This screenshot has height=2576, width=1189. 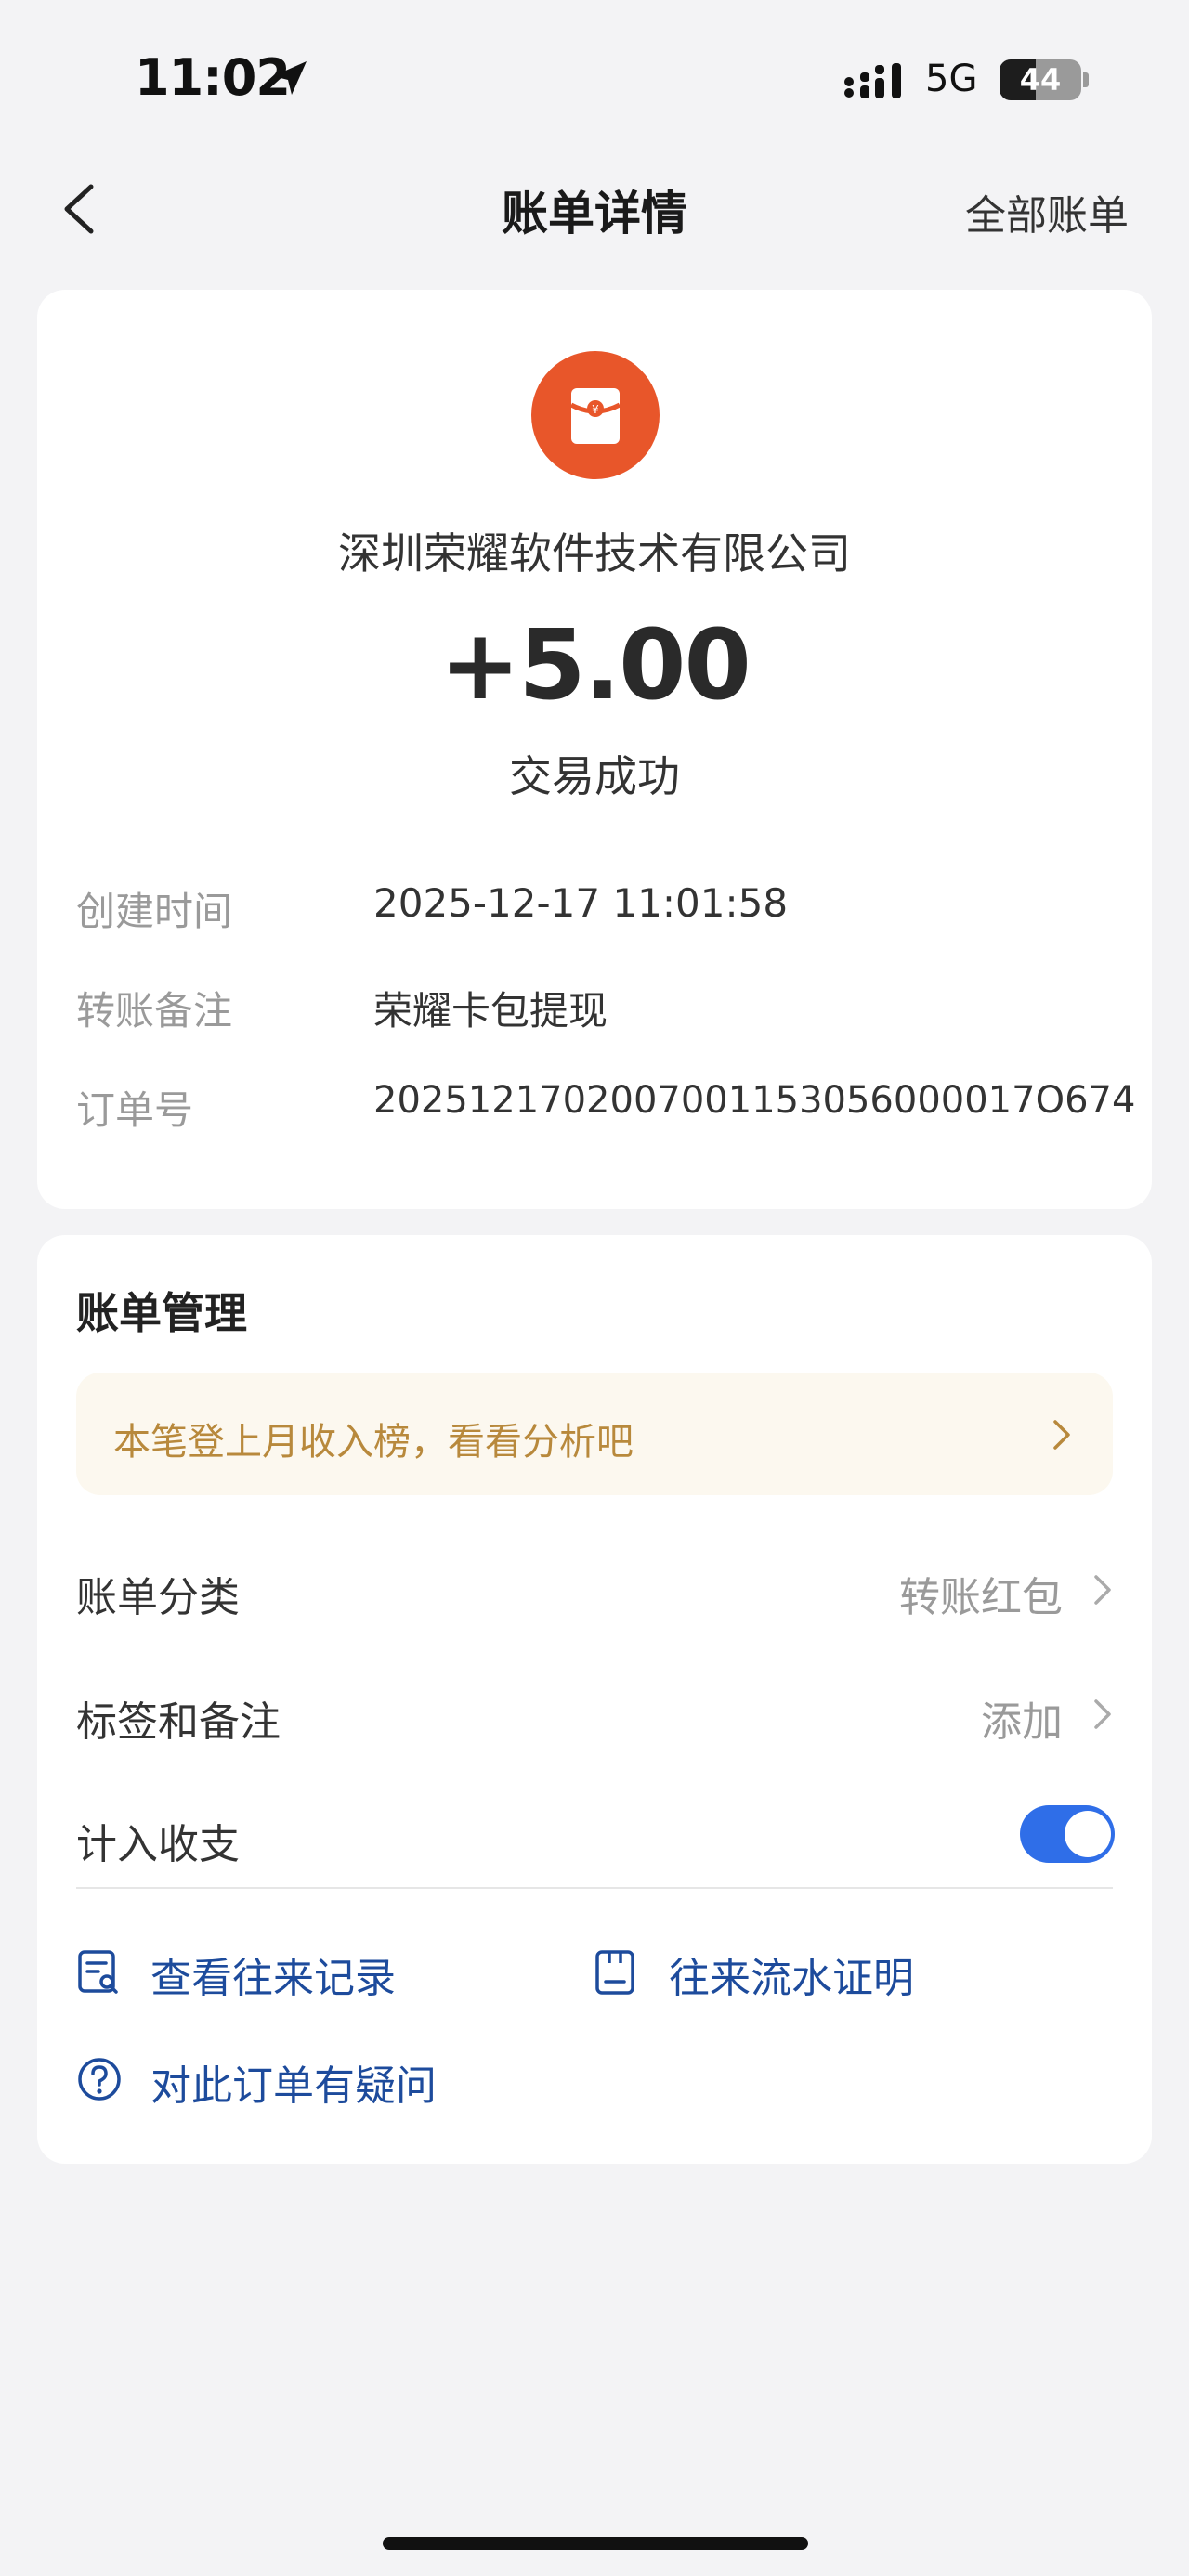 I want to click on signal-icon, so click(x=873, y=81).